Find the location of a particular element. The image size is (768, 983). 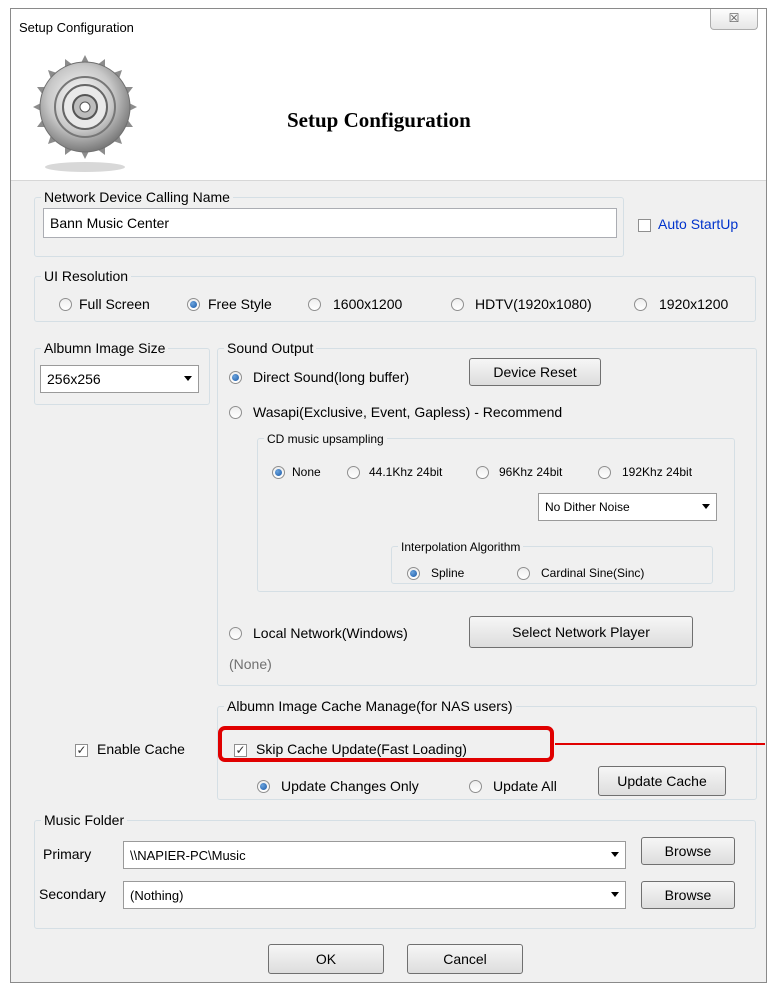

update-changes-only-label: Update Changes Only is located at coordinates (350, 786).